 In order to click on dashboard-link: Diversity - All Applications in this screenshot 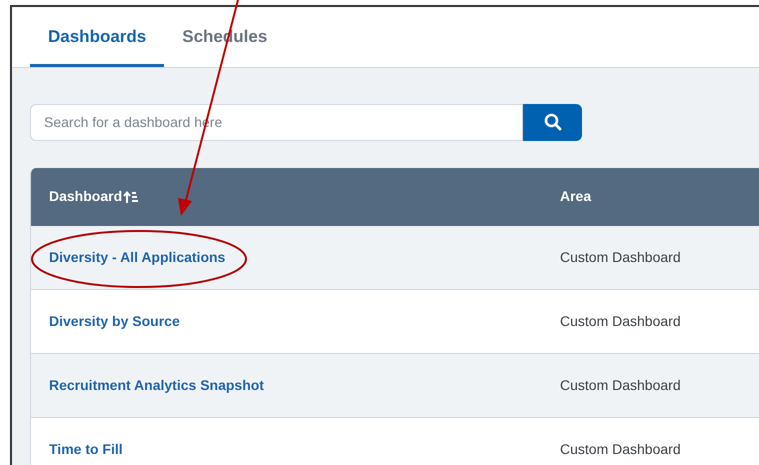, I will do `click(137, 256)`.